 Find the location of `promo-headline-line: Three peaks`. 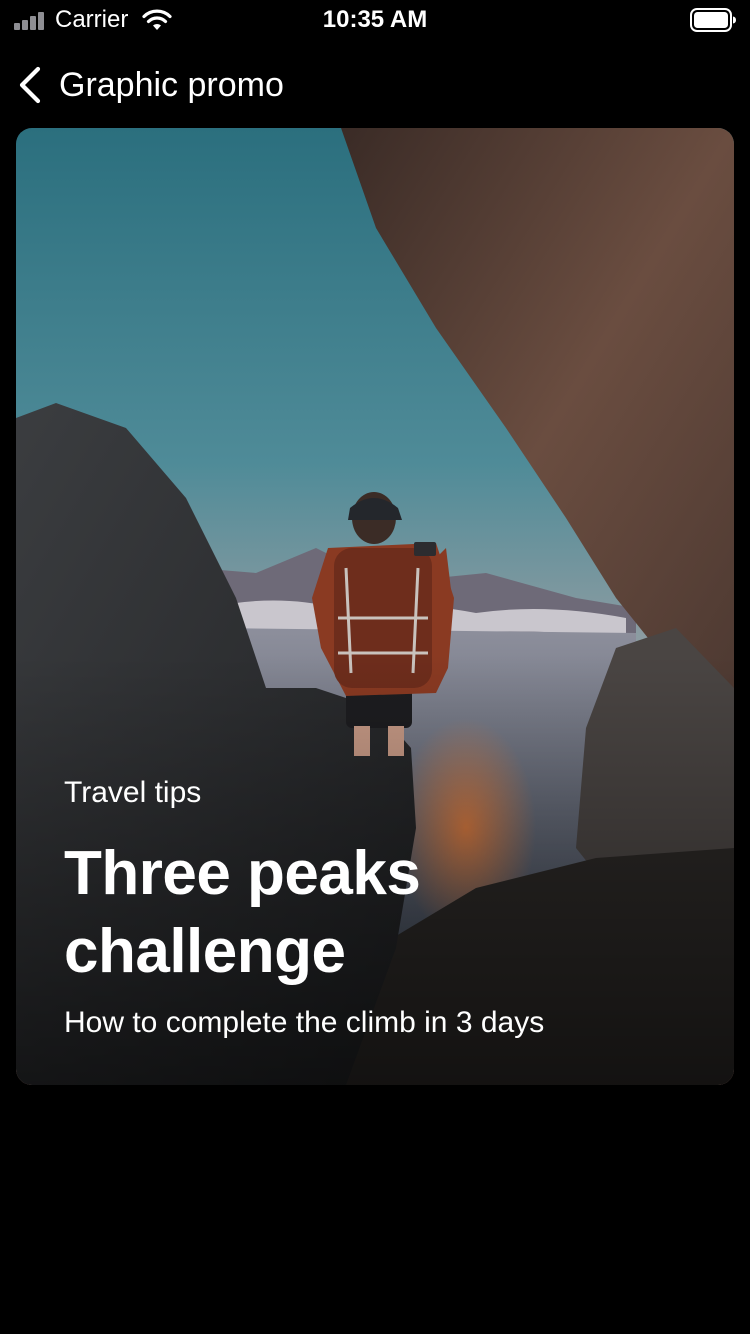

promo-headline-line: Three peaks is located at coordinates (242, 873).